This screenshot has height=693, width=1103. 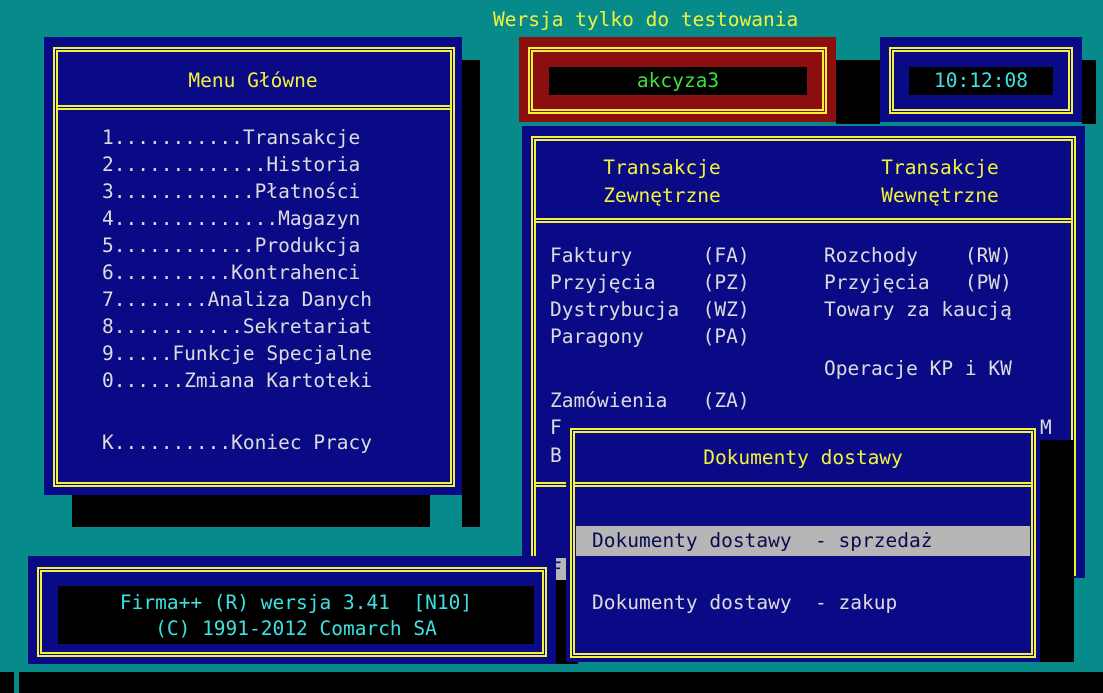 What do you see at coordinates (231, 273) in the screenshot?
I see `menu-item-kontrahenci: 6..........Kontrahenci` at bounding box center [231, 273].